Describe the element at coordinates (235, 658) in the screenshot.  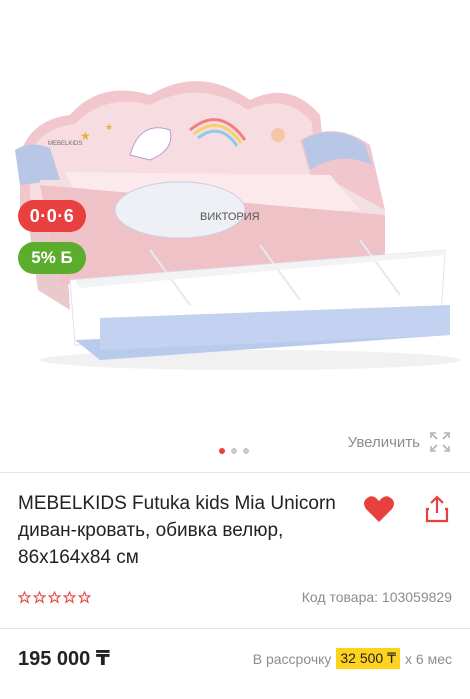
I see `price-row: 195 000 ₸ В рассрочку 32 500 ₸ х 6 мес` at that location.